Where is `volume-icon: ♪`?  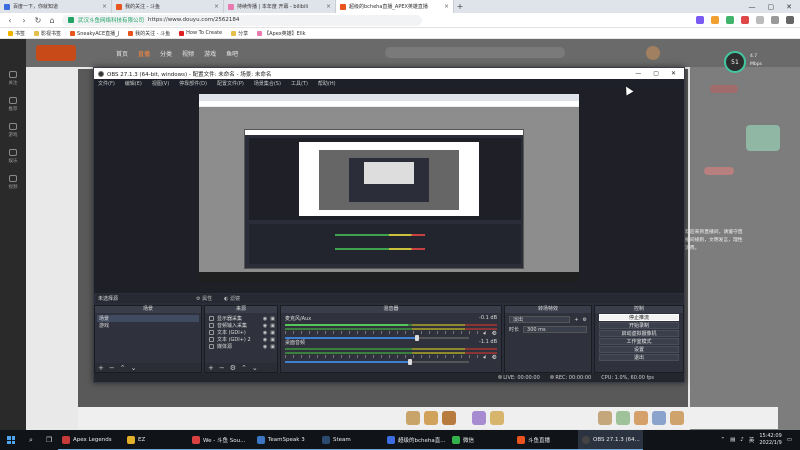 volume-icon: ♪ is located at coordinates (742, 440).